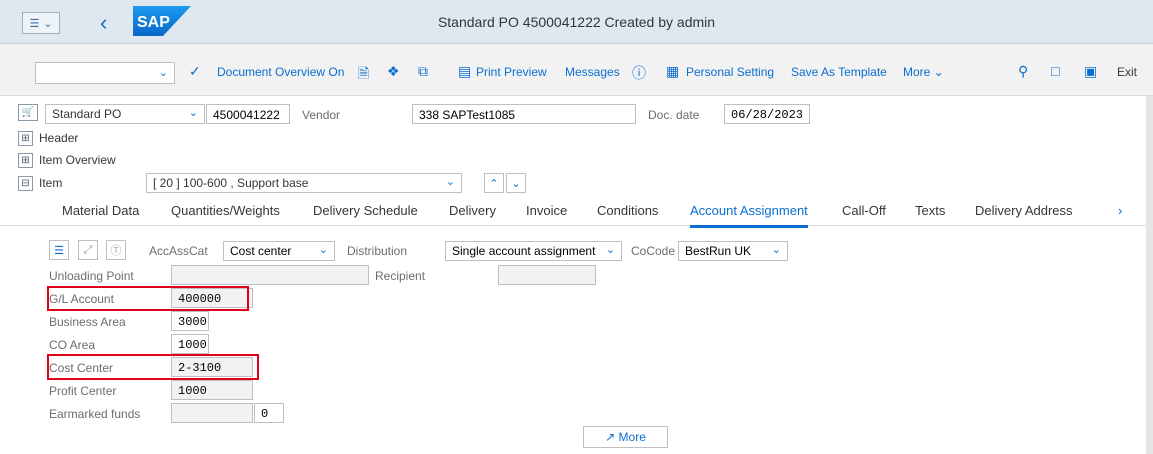 The image size is (1153, 454). I want to click on cocode-label: CoCode, so click(653, 251).